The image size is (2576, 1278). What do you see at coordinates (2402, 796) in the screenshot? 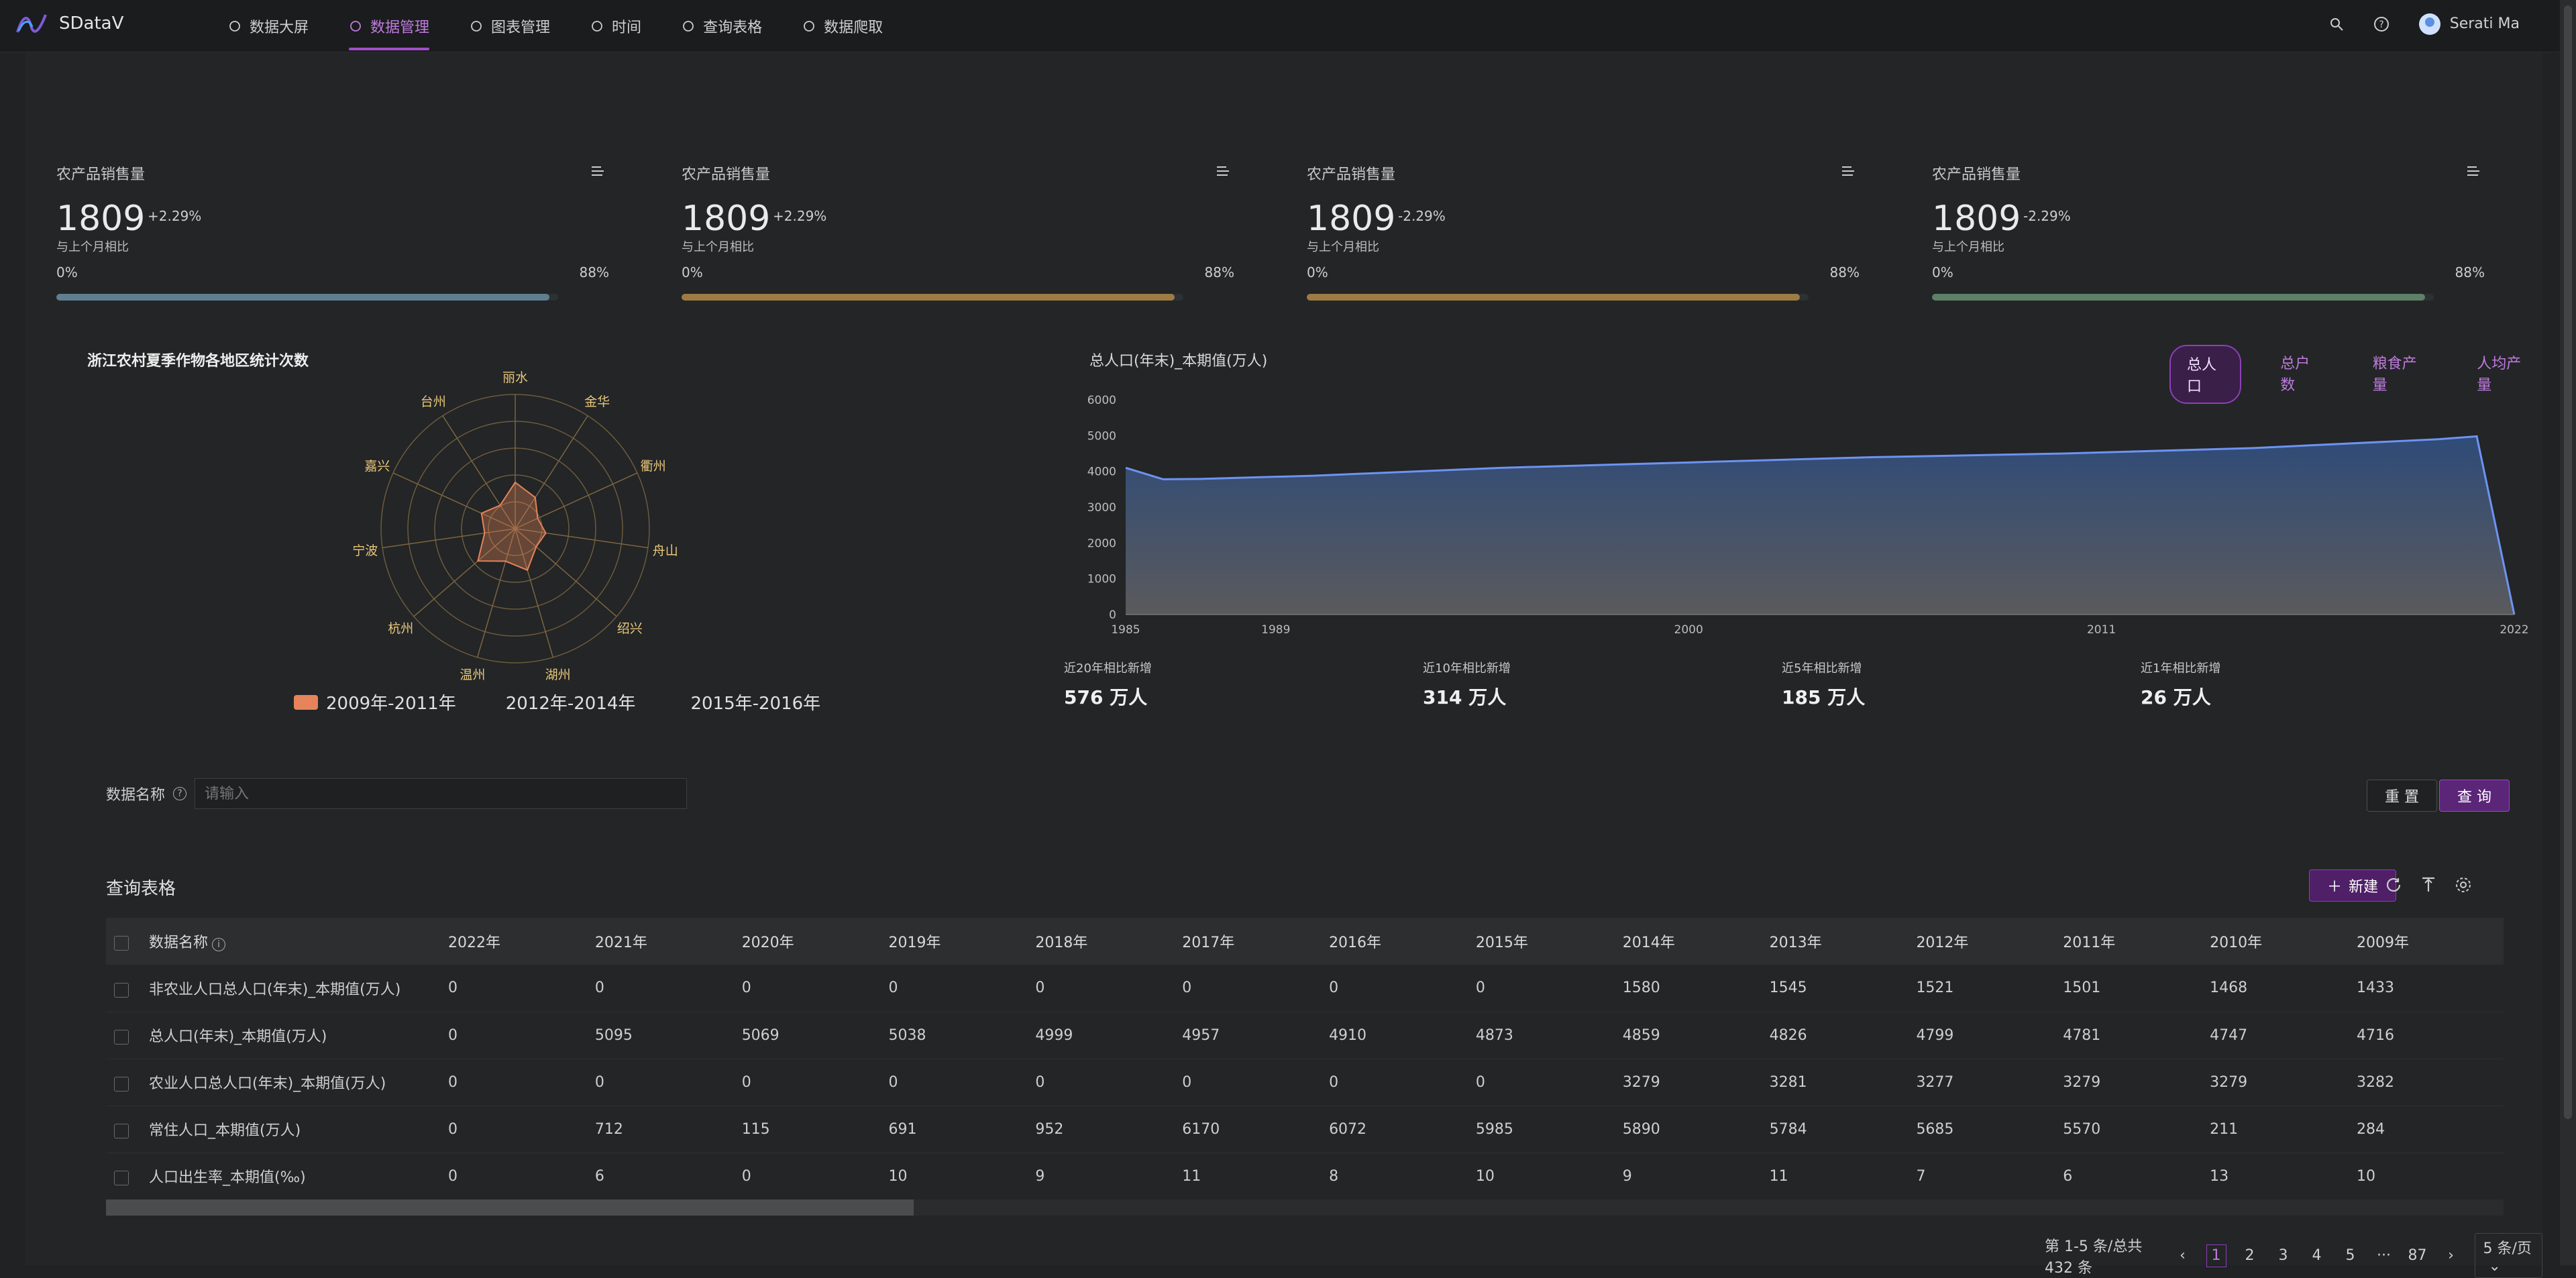
I see `reset-button: 重 置` at bounding box center [2402, 796].